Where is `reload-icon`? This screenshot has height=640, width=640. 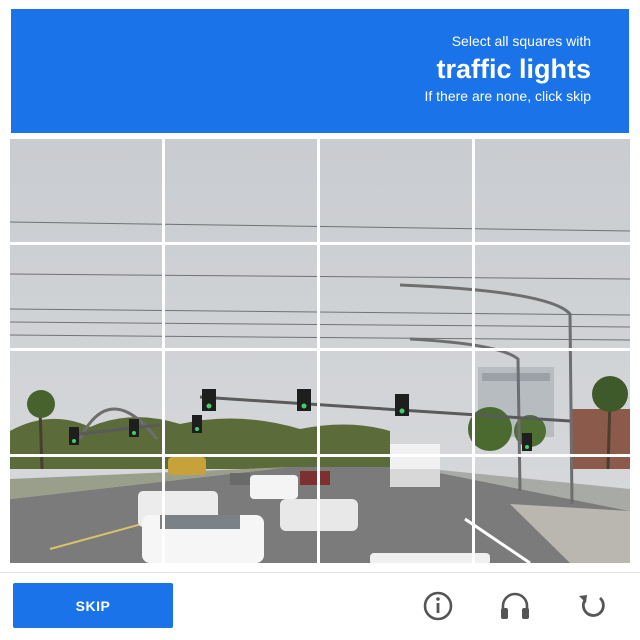 reload-icon is located at coordinates (592, 606).